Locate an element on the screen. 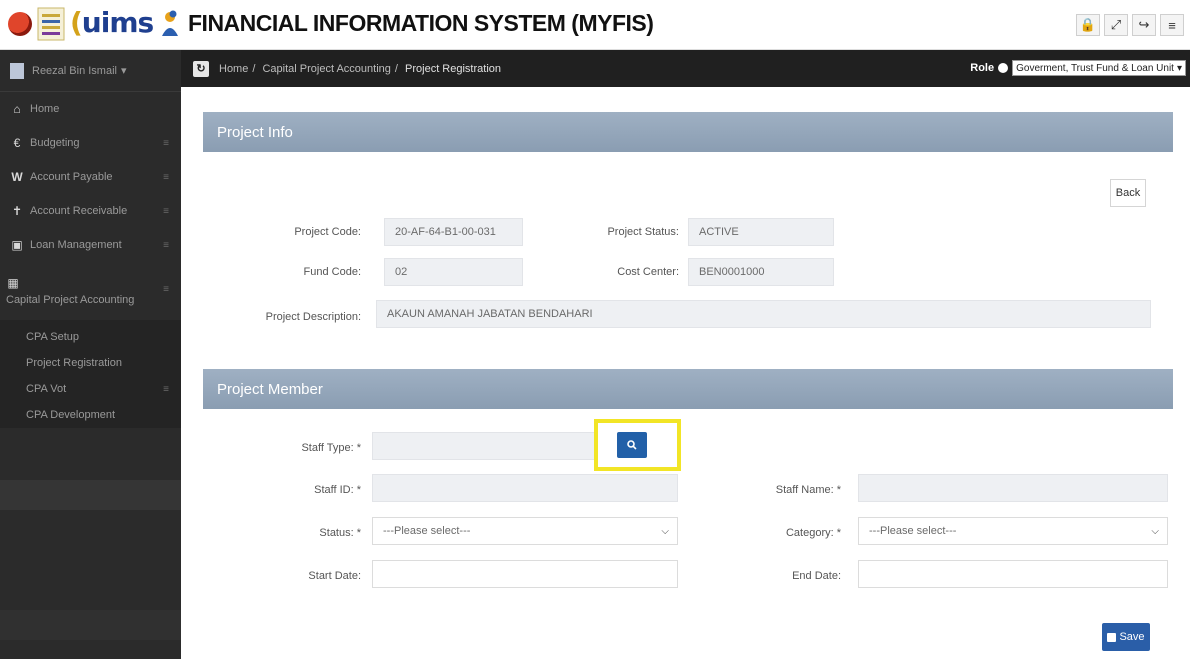 The height and width of the screenshot is (659, 1190). status-label: Status: * is located at coordinates (340, 533).